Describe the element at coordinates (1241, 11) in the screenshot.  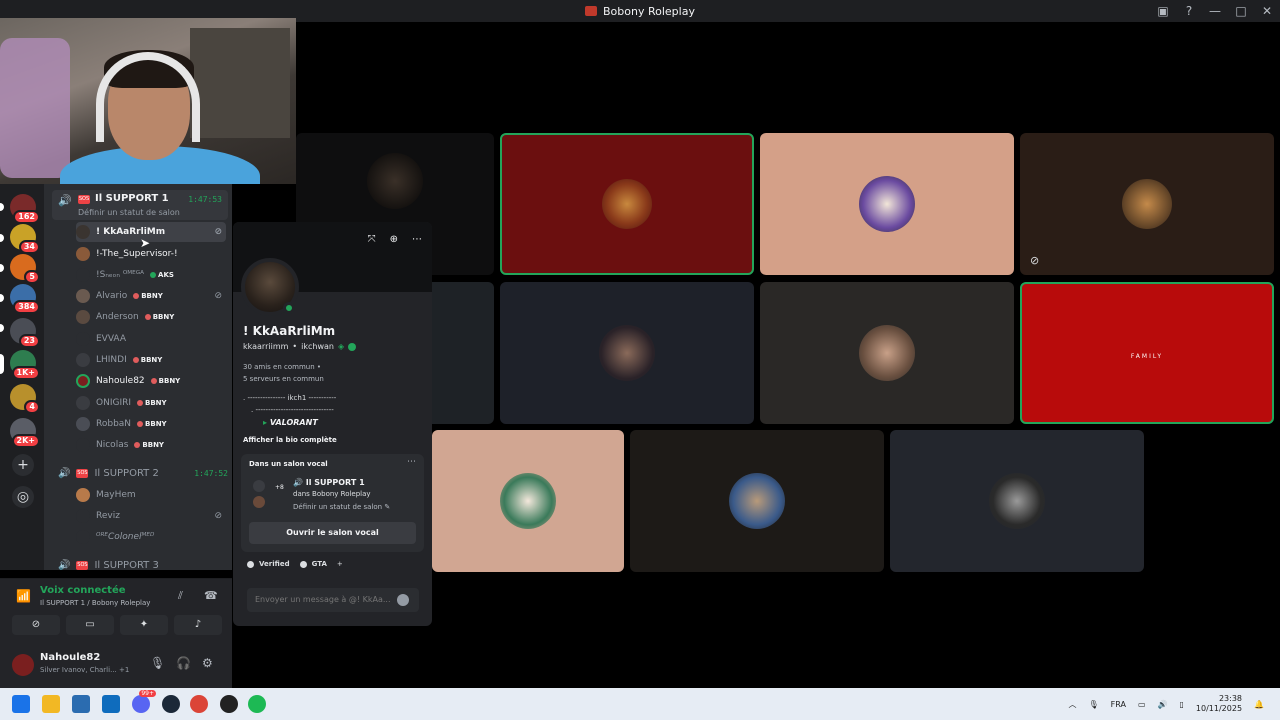
I see `maximize-button: □` at that location.